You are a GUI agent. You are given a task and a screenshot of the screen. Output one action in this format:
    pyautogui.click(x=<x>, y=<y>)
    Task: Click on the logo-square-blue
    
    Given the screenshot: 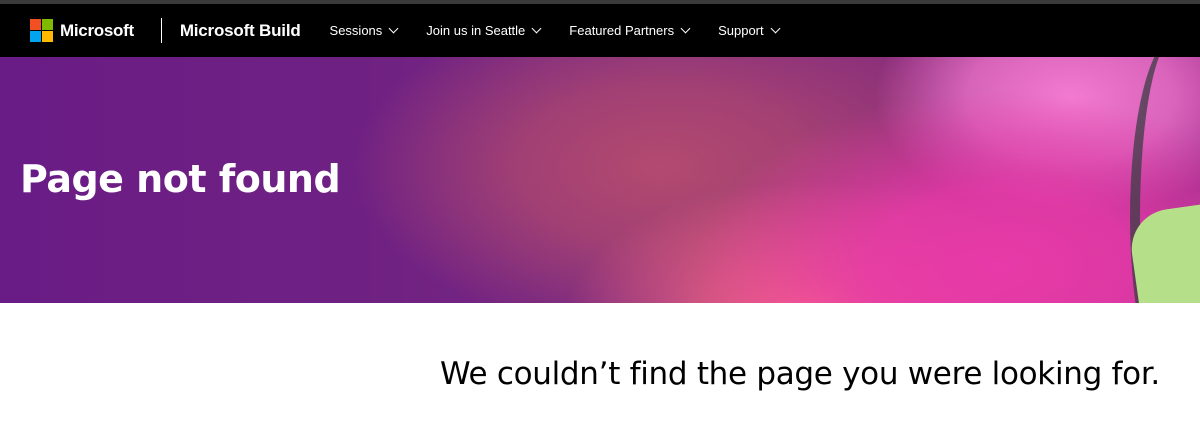 What is the action you would take?
    pyautogui.click(x=35, y=36)
    